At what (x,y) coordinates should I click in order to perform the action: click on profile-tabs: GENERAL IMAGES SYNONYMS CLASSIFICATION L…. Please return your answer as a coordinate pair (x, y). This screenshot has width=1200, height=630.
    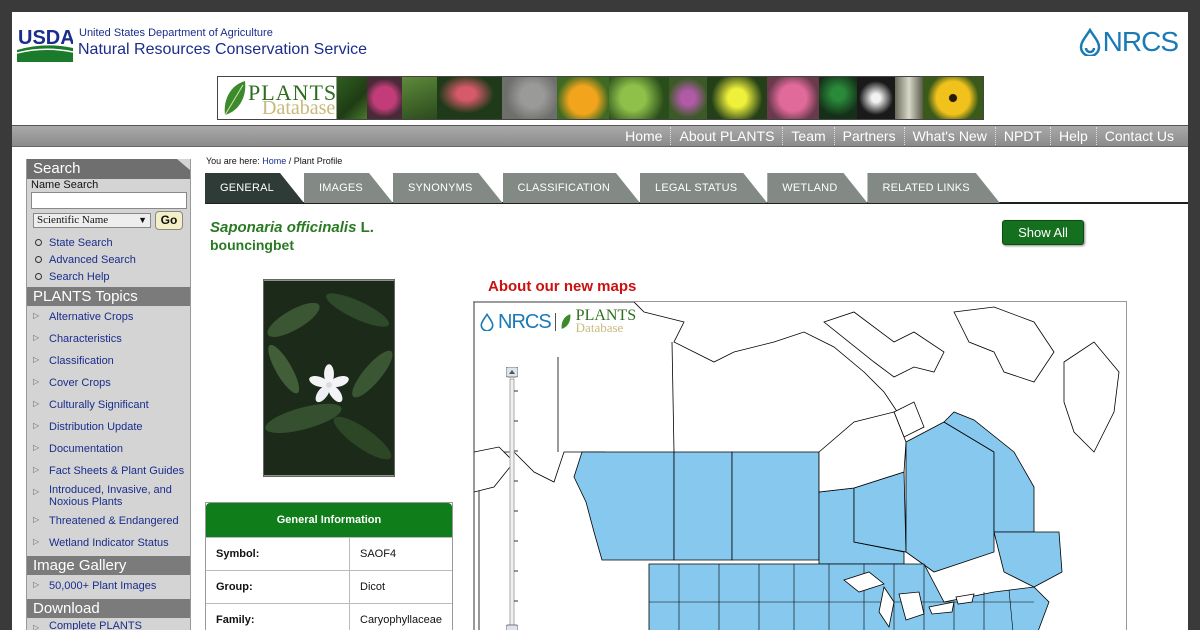
    Looking at the image, I should click on (696, 188).